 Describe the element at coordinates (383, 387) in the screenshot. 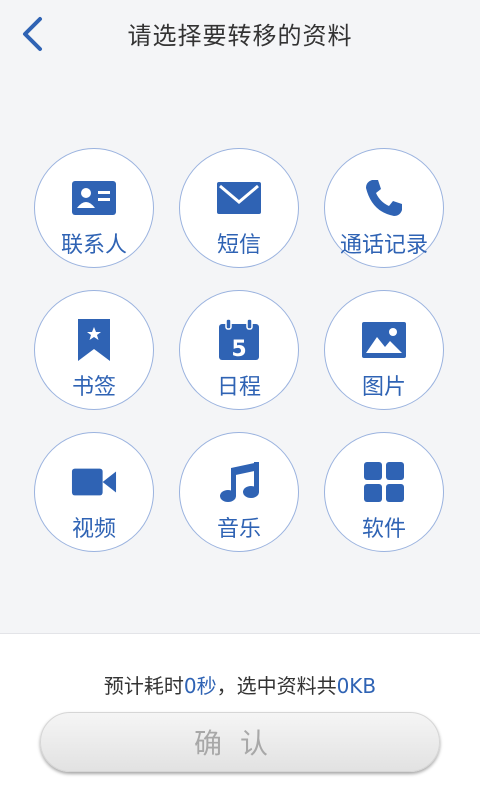

I see `tile-label: 图片` at that location.